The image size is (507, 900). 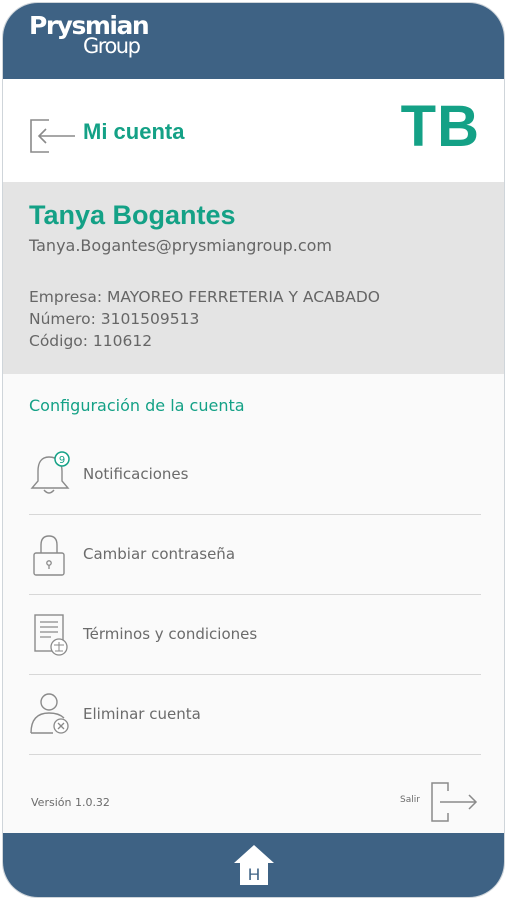 What do you see at coordinates (255, 555) in the screenshot?
I see `menu-item-change-password: Cambiar contraseña` at bounding box center [255, 555].